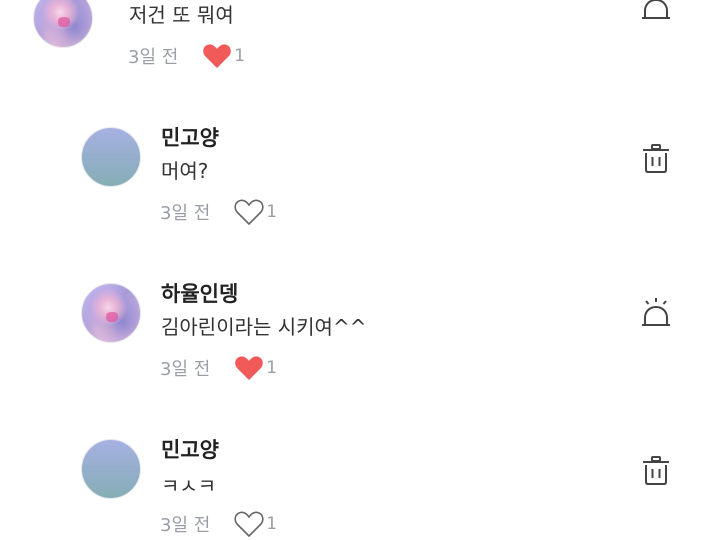 The height and width of the screenshot is (540, 720). I want to click on comment-text: ㅋㅅㅋ, so click(189, 486).